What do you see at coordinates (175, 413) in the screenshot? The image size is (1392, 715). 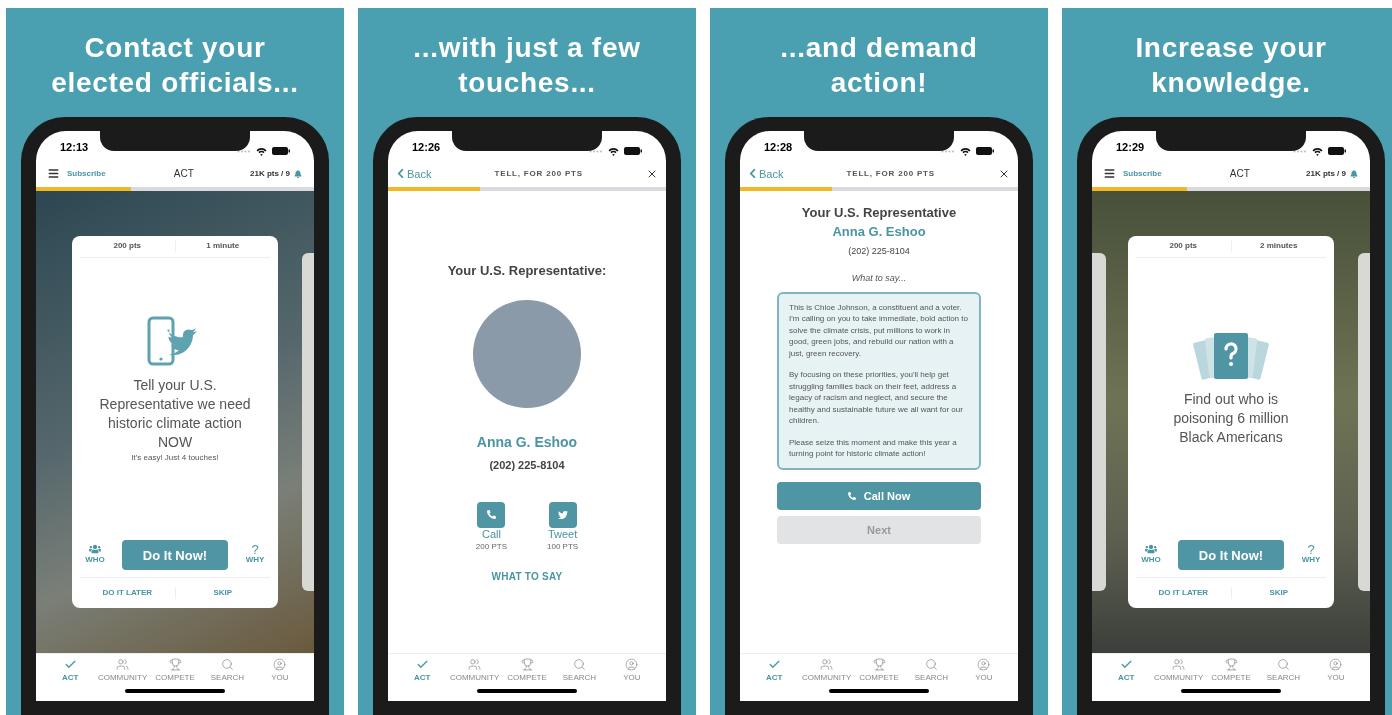 I see `task-headline: Tell your U.S. Representative we need historic climate action NOW` at bounding box center [175, 413].